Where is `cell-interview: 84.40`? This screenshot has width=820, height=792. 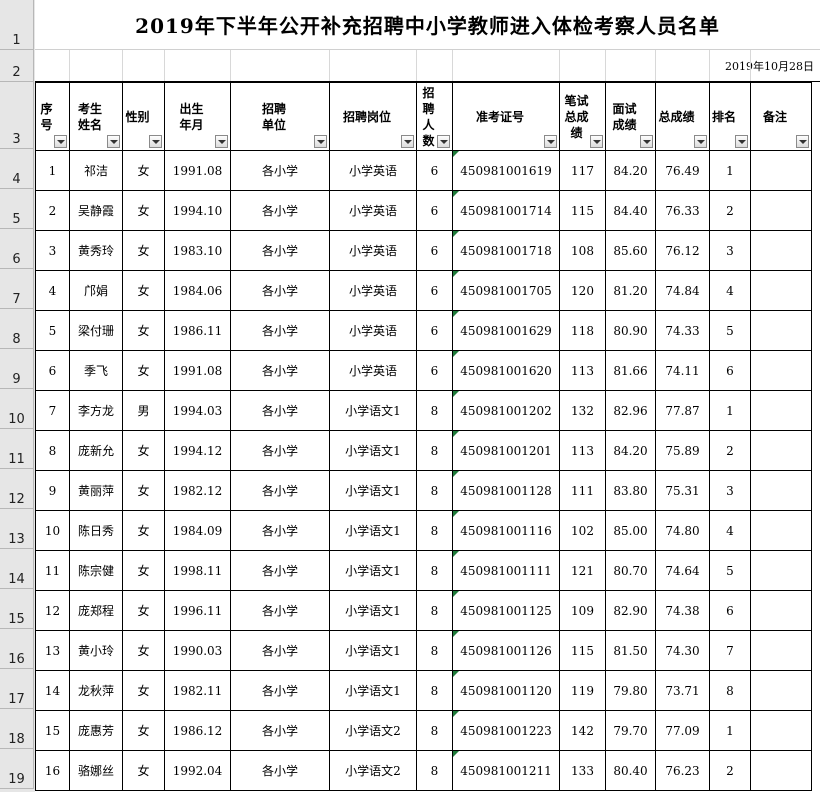 cell-interview: 84.40 is located at coordinates (630, 210).